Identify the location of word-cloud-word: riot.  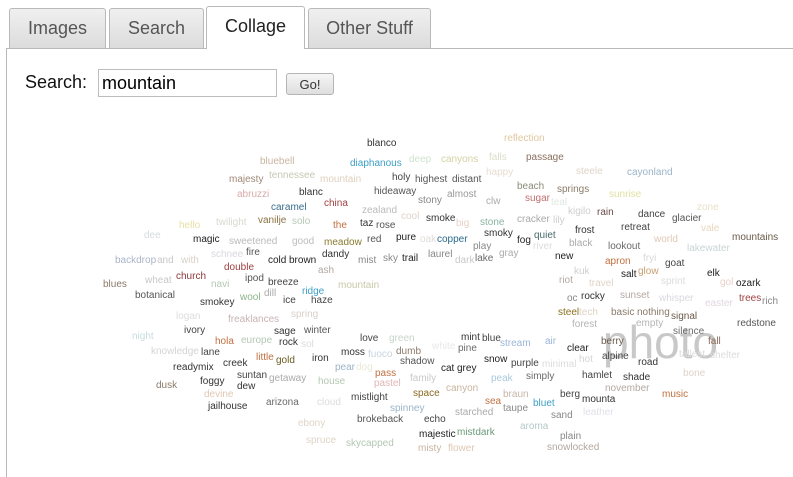
(566, 280).